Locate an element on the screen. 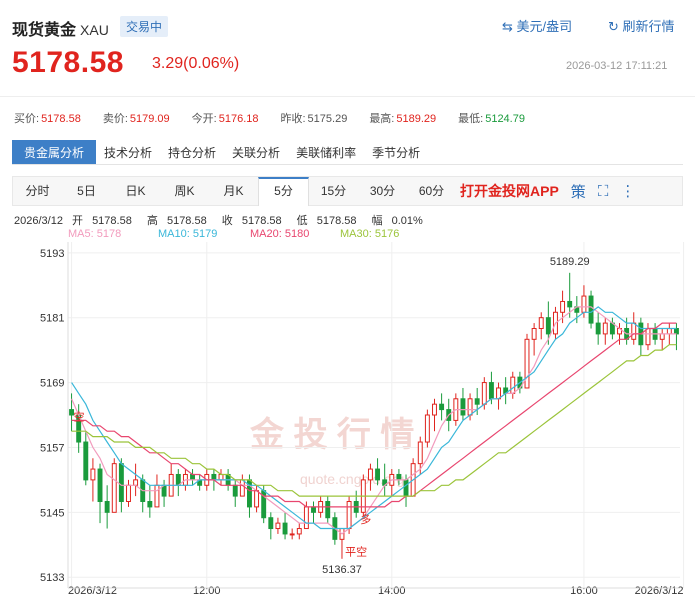 The height and width of the screenshot is (600, 695). x-tick-label-4: 2026/3/12 is located at coordinates (659, 591).